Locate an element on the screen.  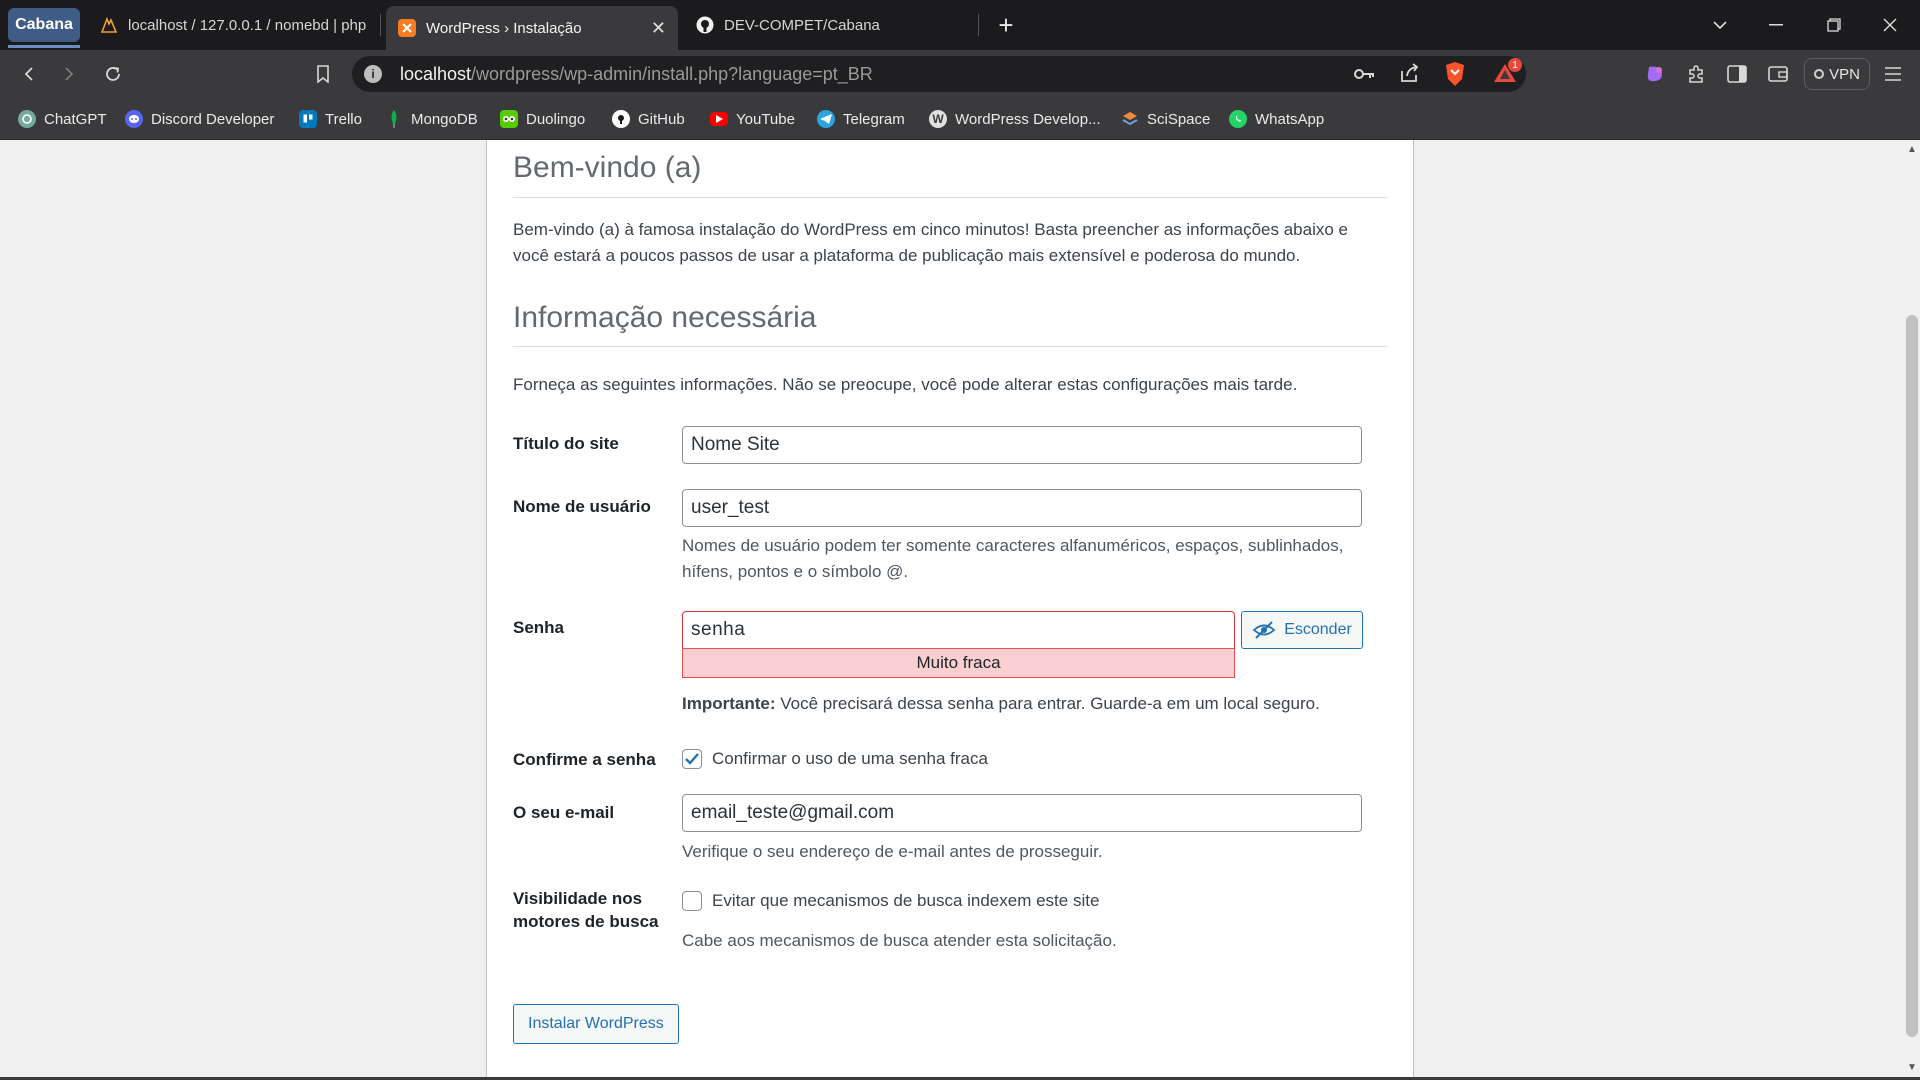
site-info-icon: i is located at coordinates (373, 74).